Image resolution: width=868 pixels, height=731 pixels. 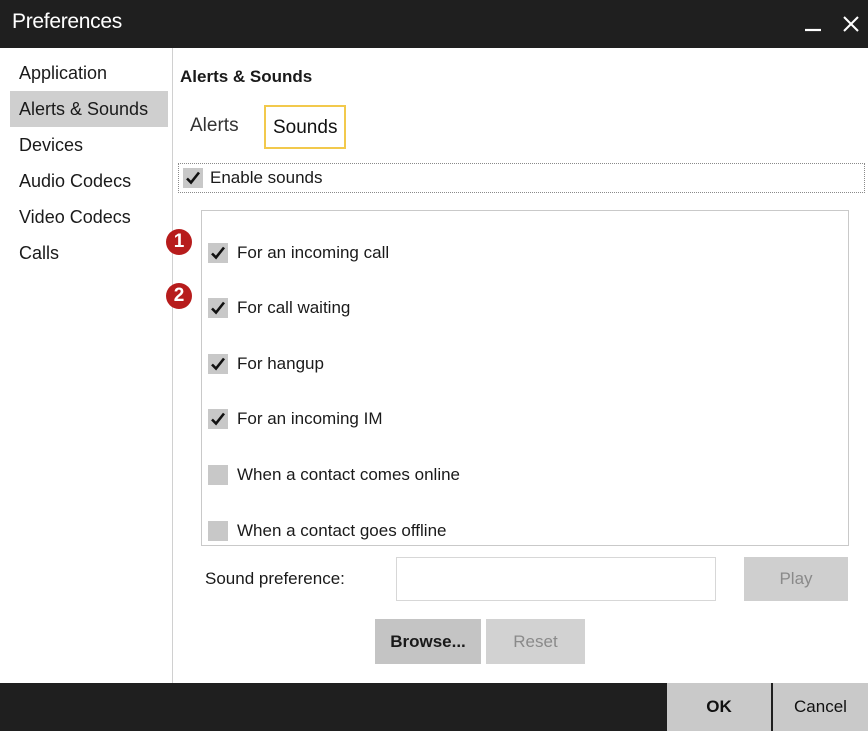 What do you see at coordinates (434, 24) in the screenshot?
I see `title-bar: Preferences` at bounding box center [434, 24].